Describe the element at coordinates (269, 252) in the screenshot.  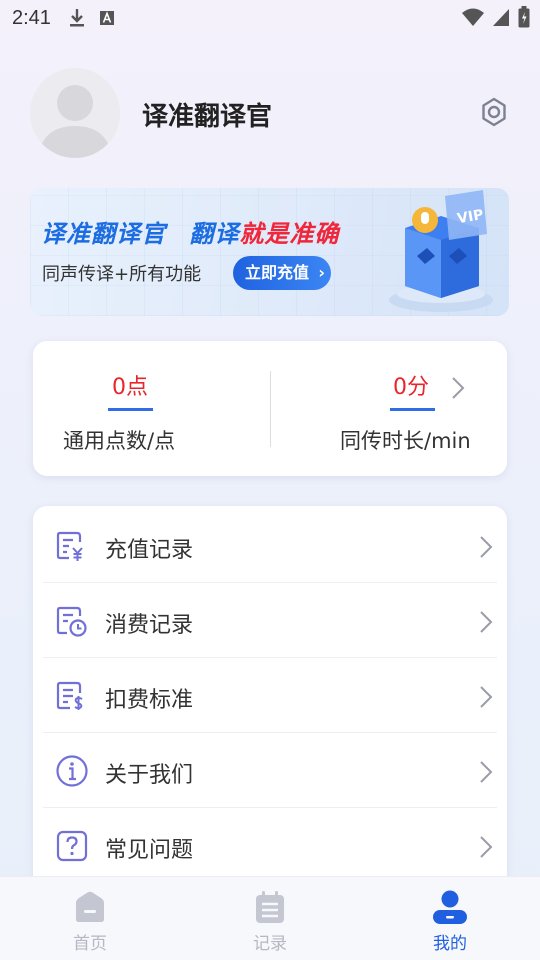
I see `vip-promo-banner: 译准翻译官 翻译就是准确 同声传译+所有功能 立即充值 › VIP` at that location.